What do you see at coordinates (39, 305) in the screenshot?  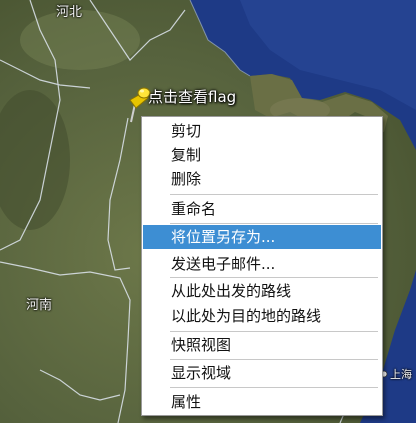 I see `map-label-henan: 河南` at bounding box center [39, 305].